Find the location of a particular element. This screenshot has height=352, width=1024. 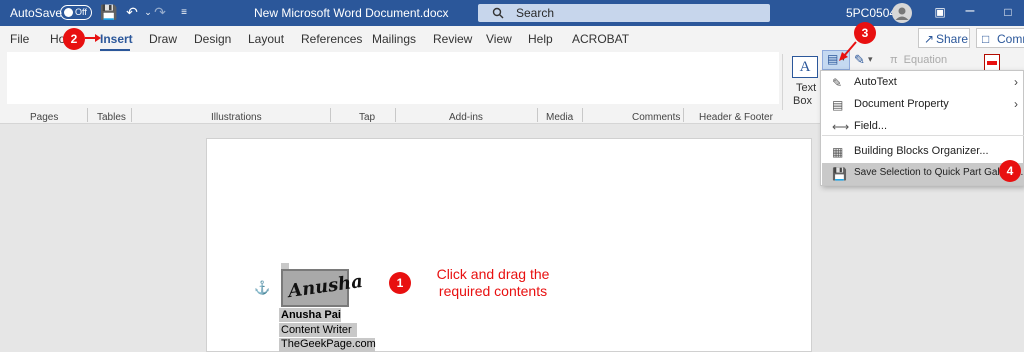

author-name: Anusha Pai is located at coordinates (311, 315).